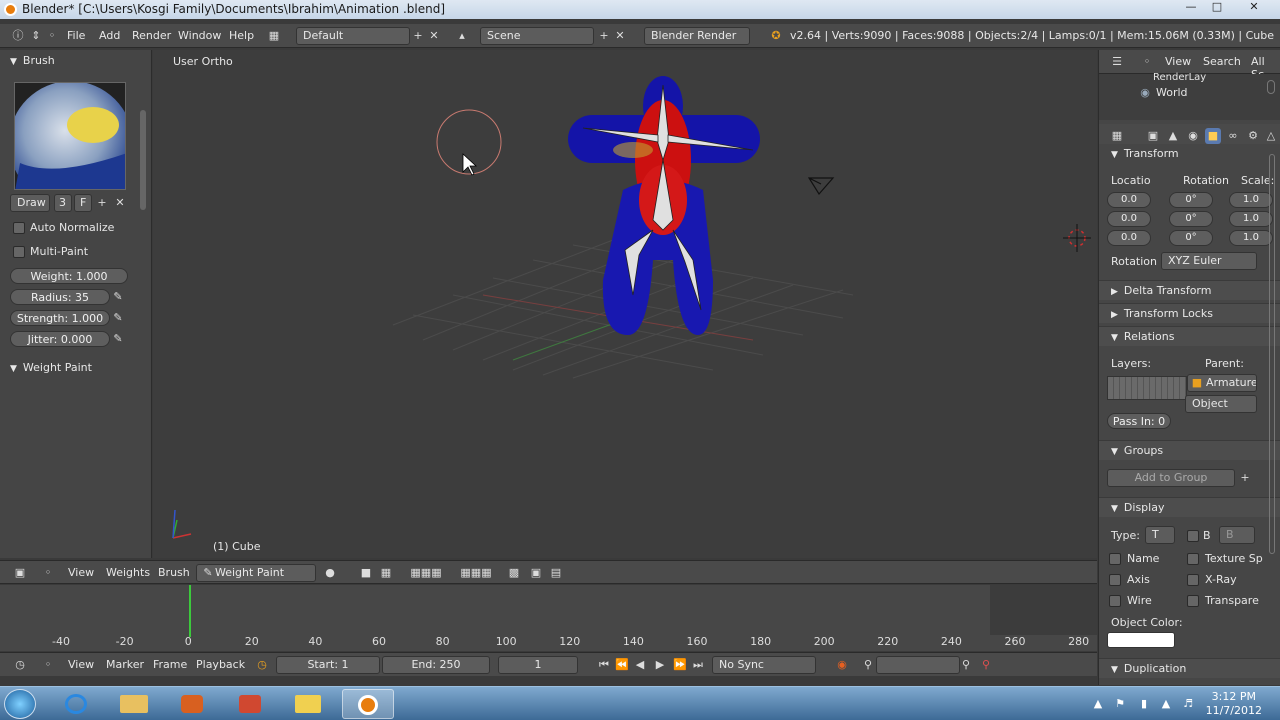 This screenshot has height=720, width=1280. Describe the element at coordinates (604, 36) in the screenshot. I see `add-scene-icon: +` at that location.